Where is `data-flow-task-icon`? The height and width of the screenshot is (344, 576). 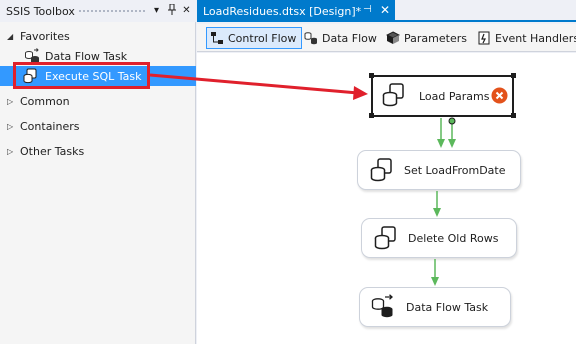 data-flow-task-icon is located at coordinates (382, 306).